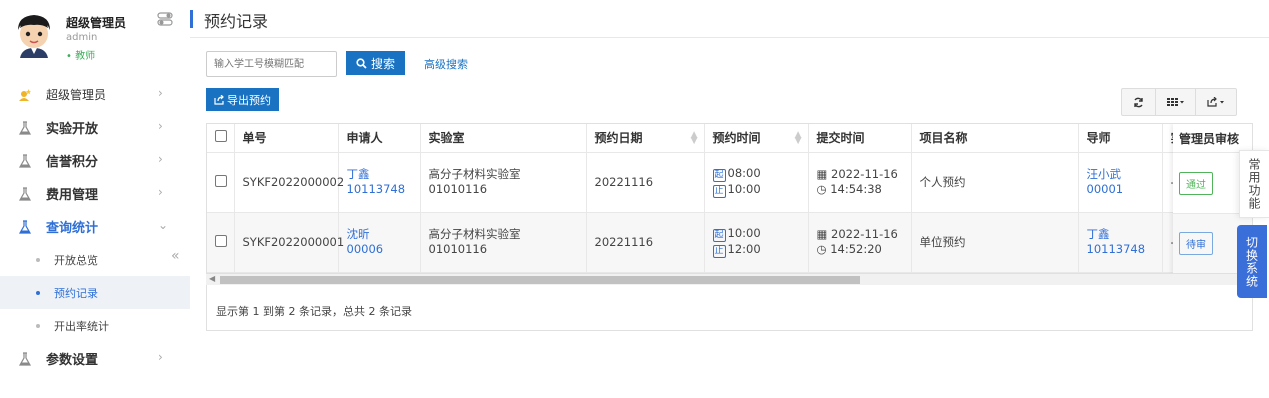 This screenshot has width=1269, height=398. Describe the element at coordinates (379, 189) in the screenshot. I see `applicant-no-link: 10113748` at that location.